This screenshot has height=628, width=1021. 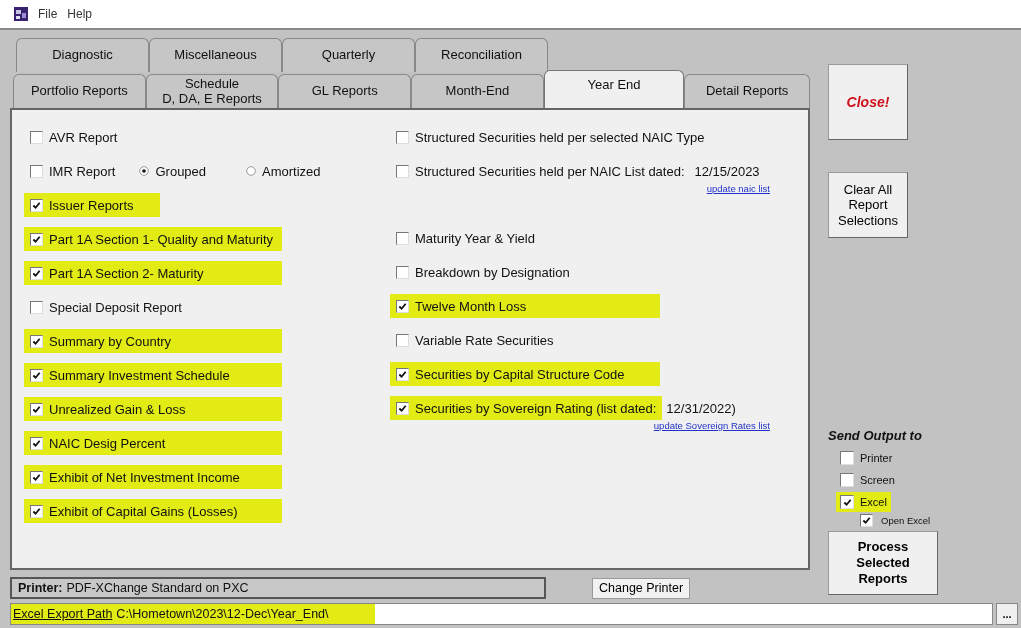 I want to click on report-option-label: Exhibit of Net Investment Income, so click(x=144, y=477).